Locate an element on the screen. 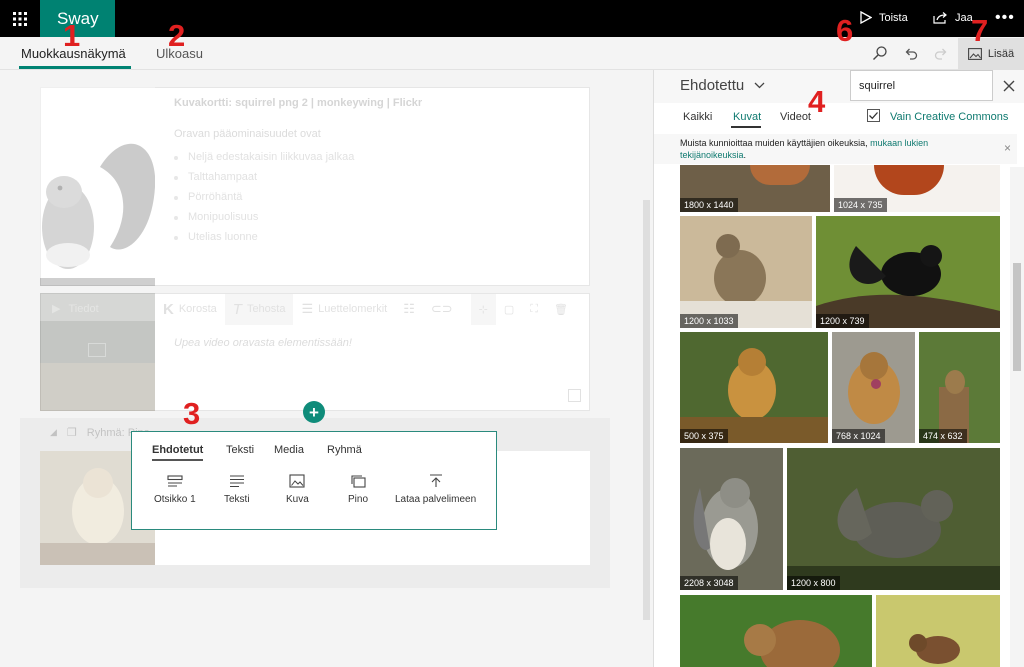 The width and height of the screenshot is (1024, 667). insert-button: Lisää is located at coordinates (991, 54).